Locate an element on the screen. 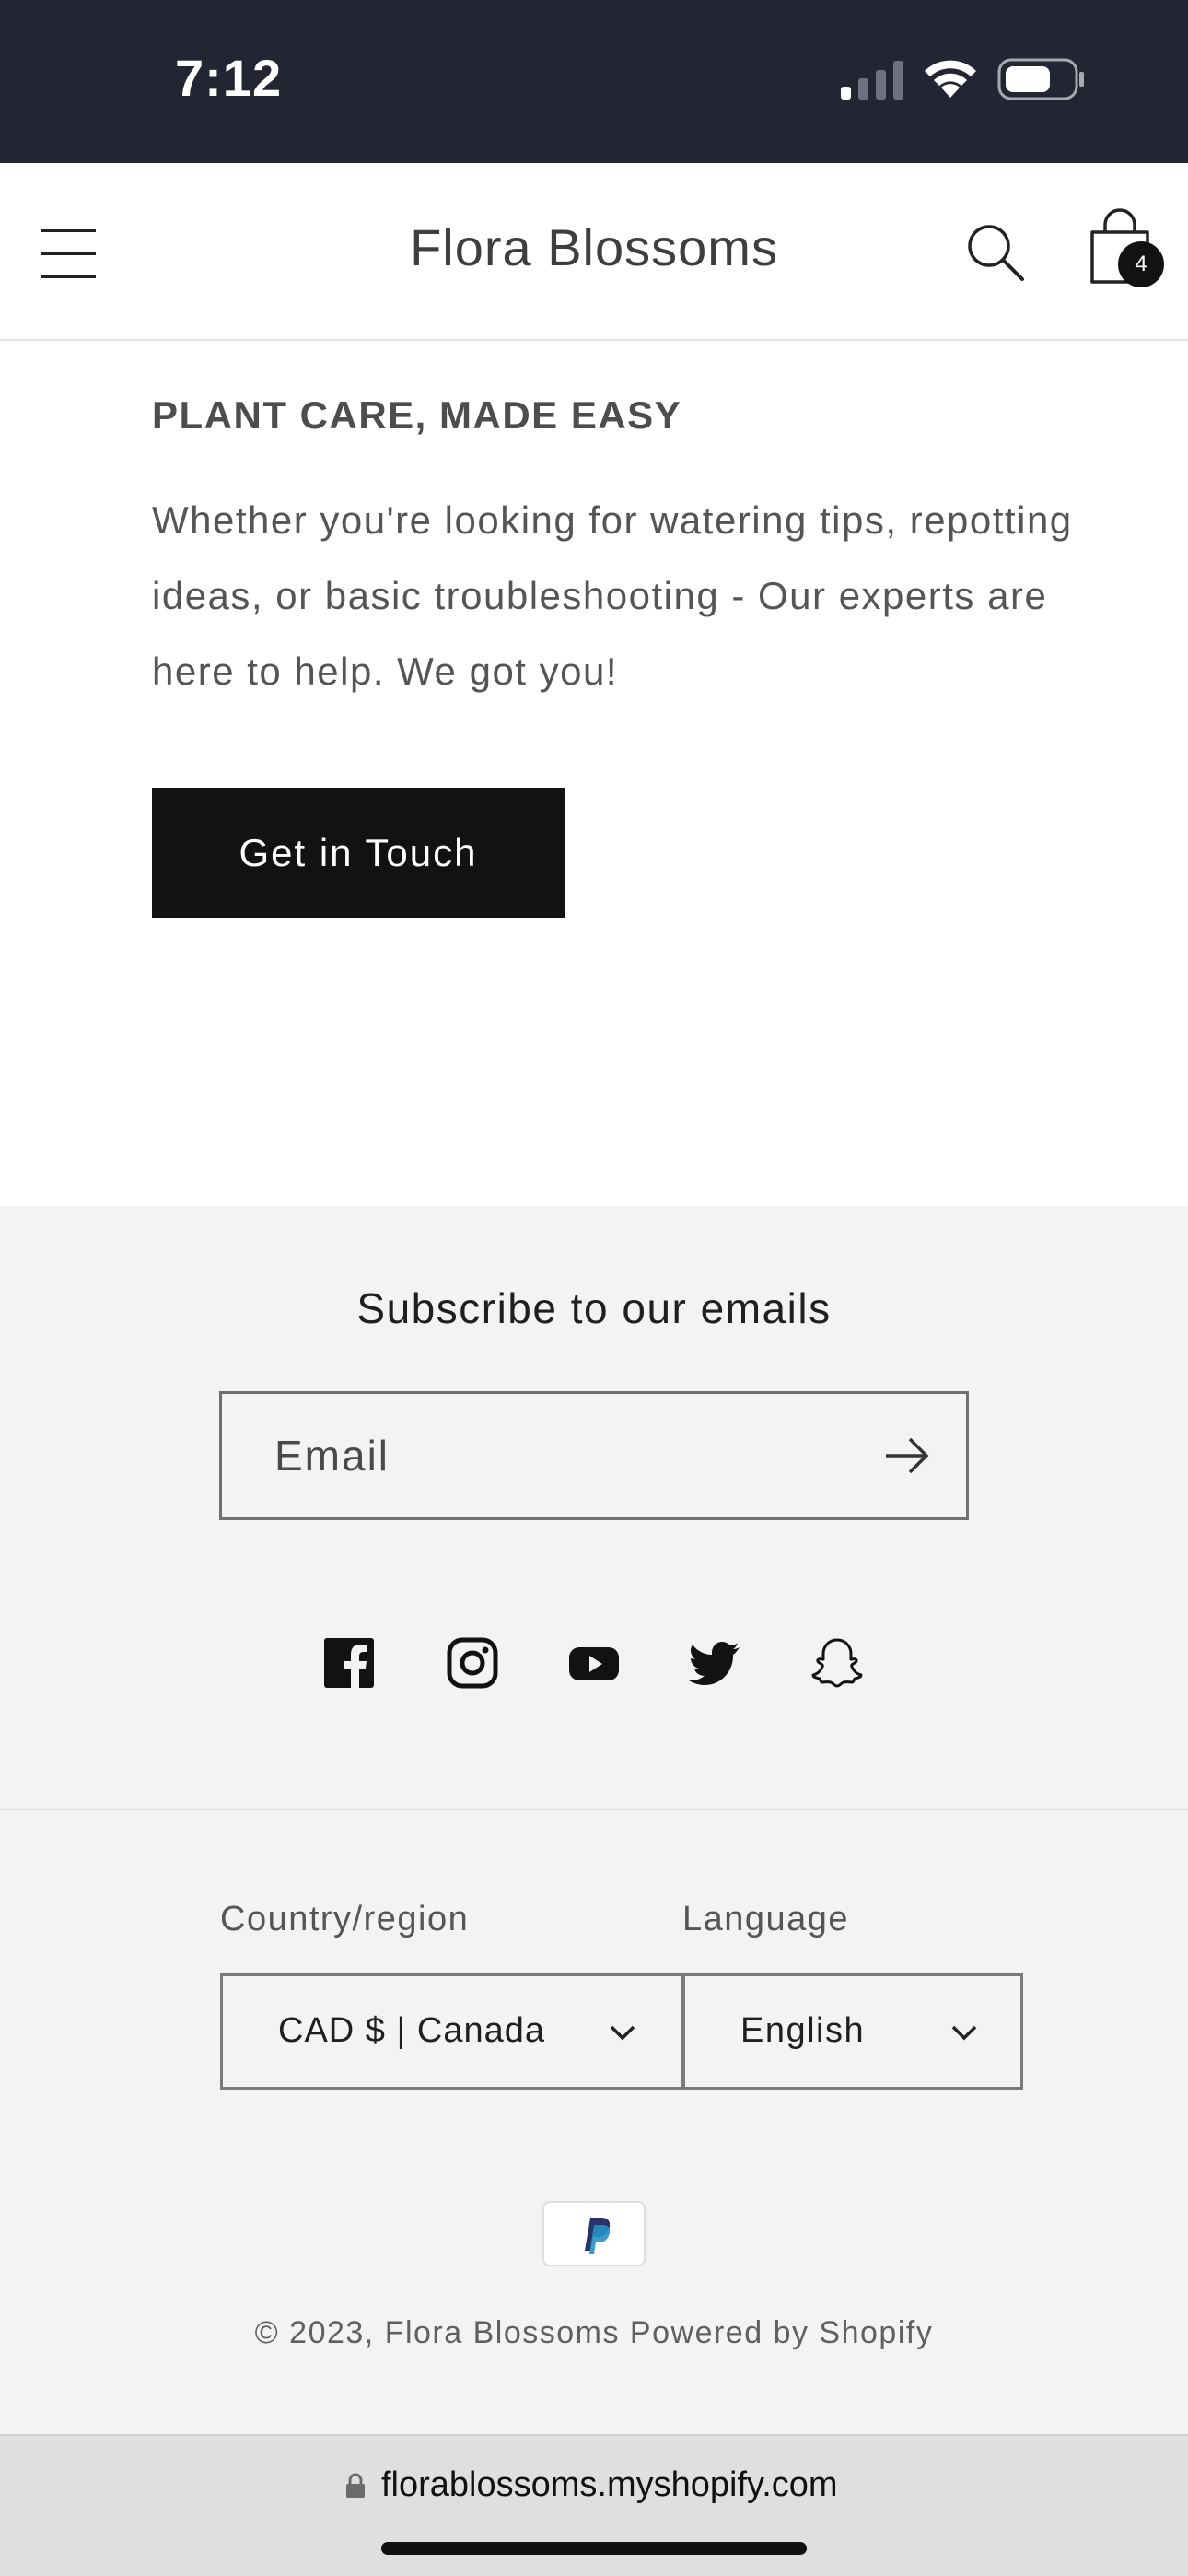 The height and width of the screenshot is (2576, 1188). section-heading: PLANT CARE, MADE EASY is located at coordinates (417, 415).